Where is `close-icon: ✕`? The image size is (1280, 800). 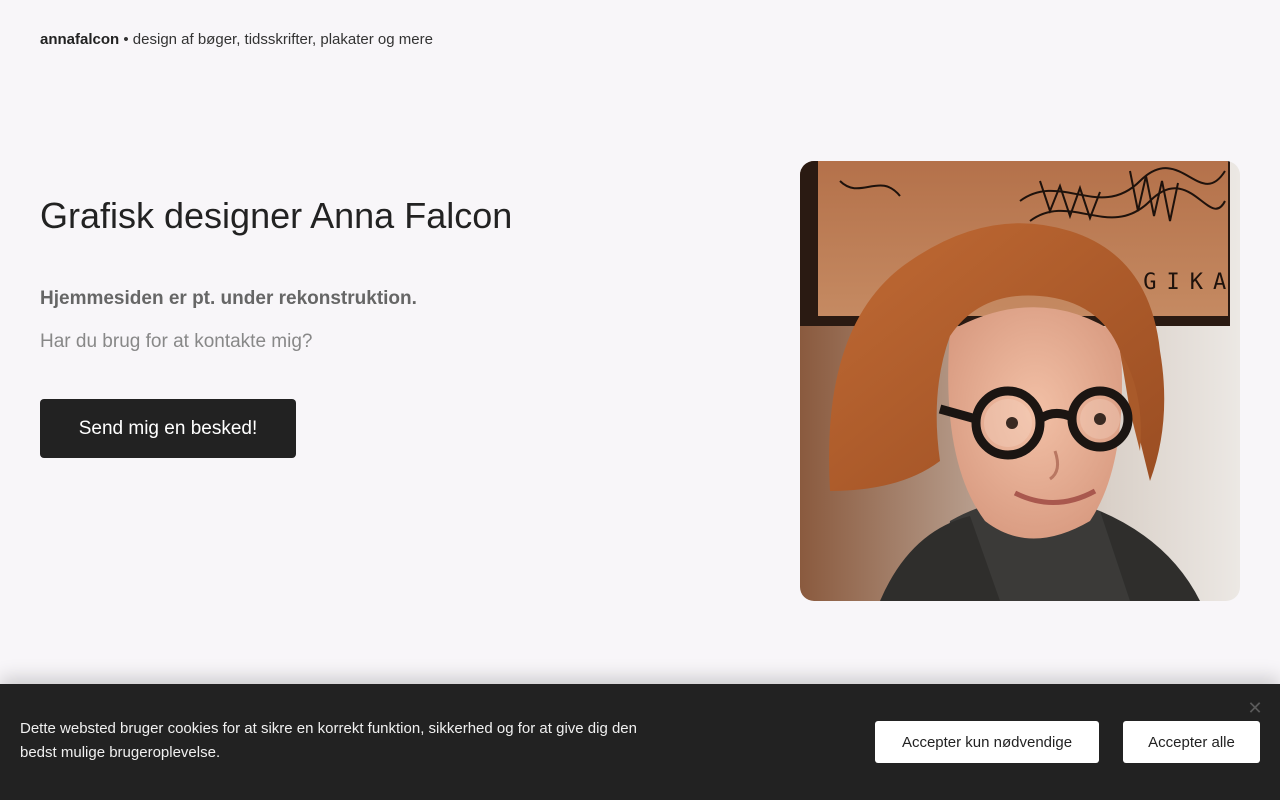 close-icon: ✕ is located at coordinates (1255, 708).